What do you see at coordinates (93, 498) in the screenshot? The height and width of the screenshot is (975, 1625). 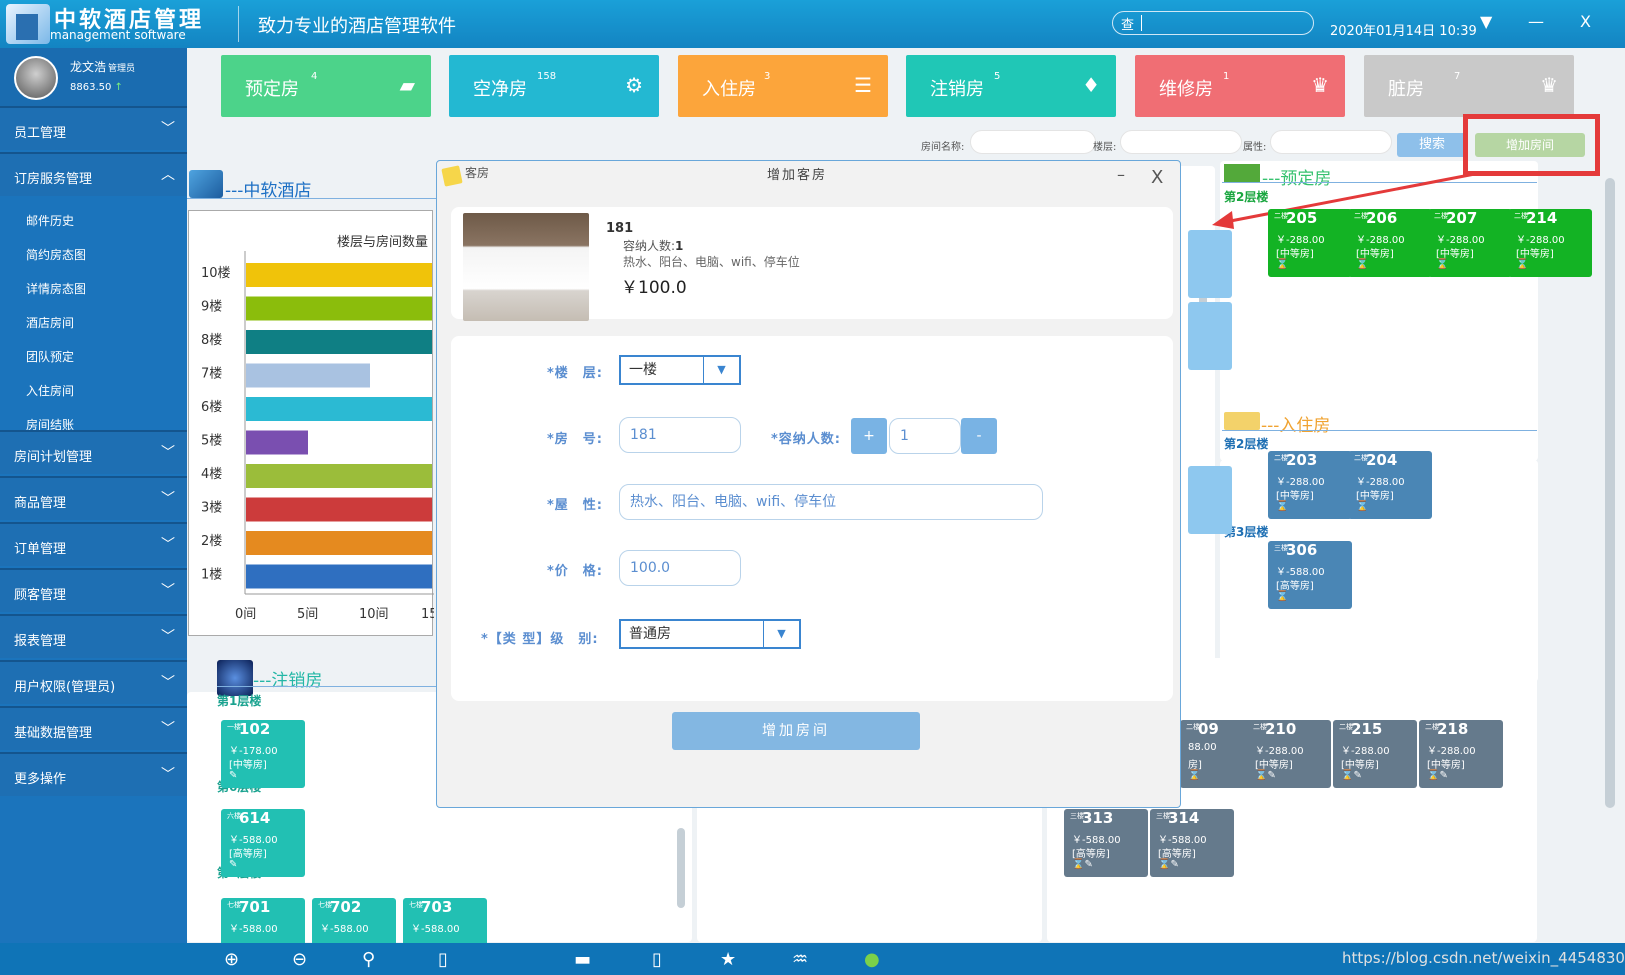 I see `sidebar-item-goods: 商品管理 ﹀` at bounding box center [93, 498].